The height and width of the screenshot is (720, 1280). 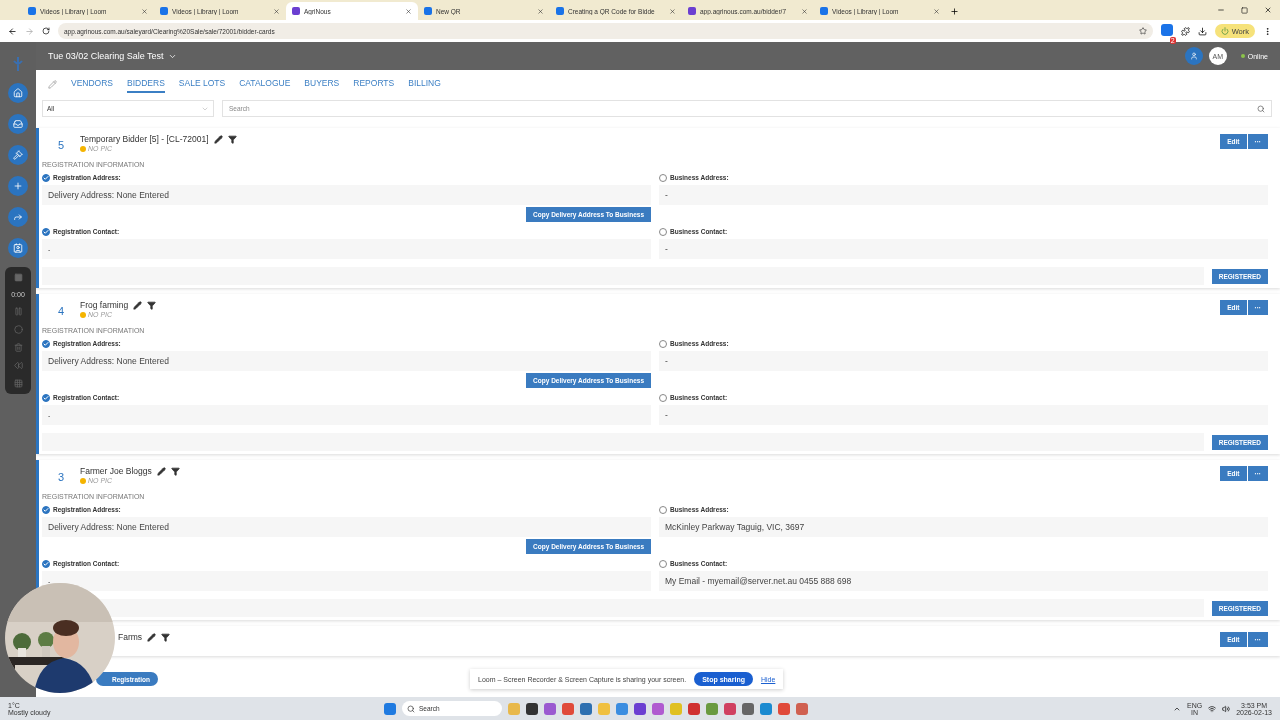 What do you see at coordinates (1224, 31) in the screenshot?
I see `power-icon` at bounding box center [1224, 31].